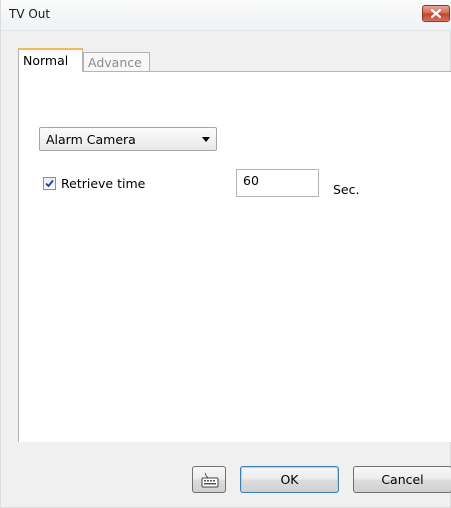  I want to click on tab-advance-label: Advance, so click(115, 62).